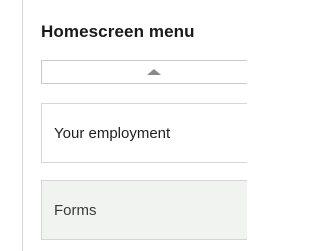 The image size is (320, 251). Describe the element at coordinates (112, 133) in the screenshot. I see `menu-item-label: Your employment` at that location.